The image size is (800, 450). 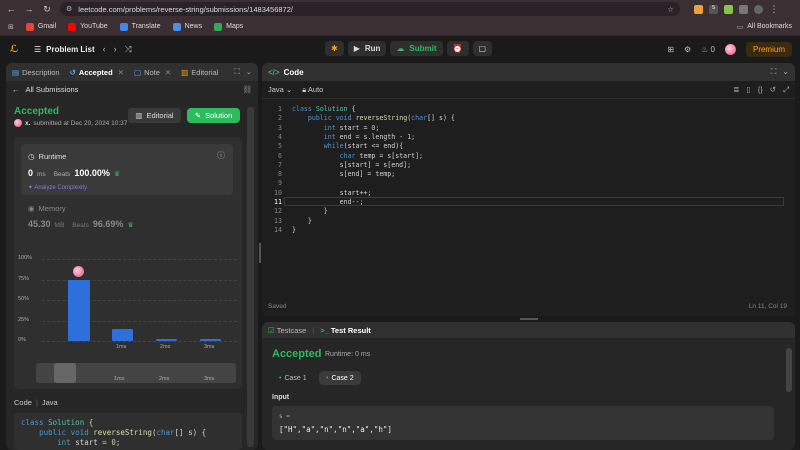 What do you see at coordinates (65, 373) in the screenshot?
I see `slider-handle` at bounding box center [65, 373].